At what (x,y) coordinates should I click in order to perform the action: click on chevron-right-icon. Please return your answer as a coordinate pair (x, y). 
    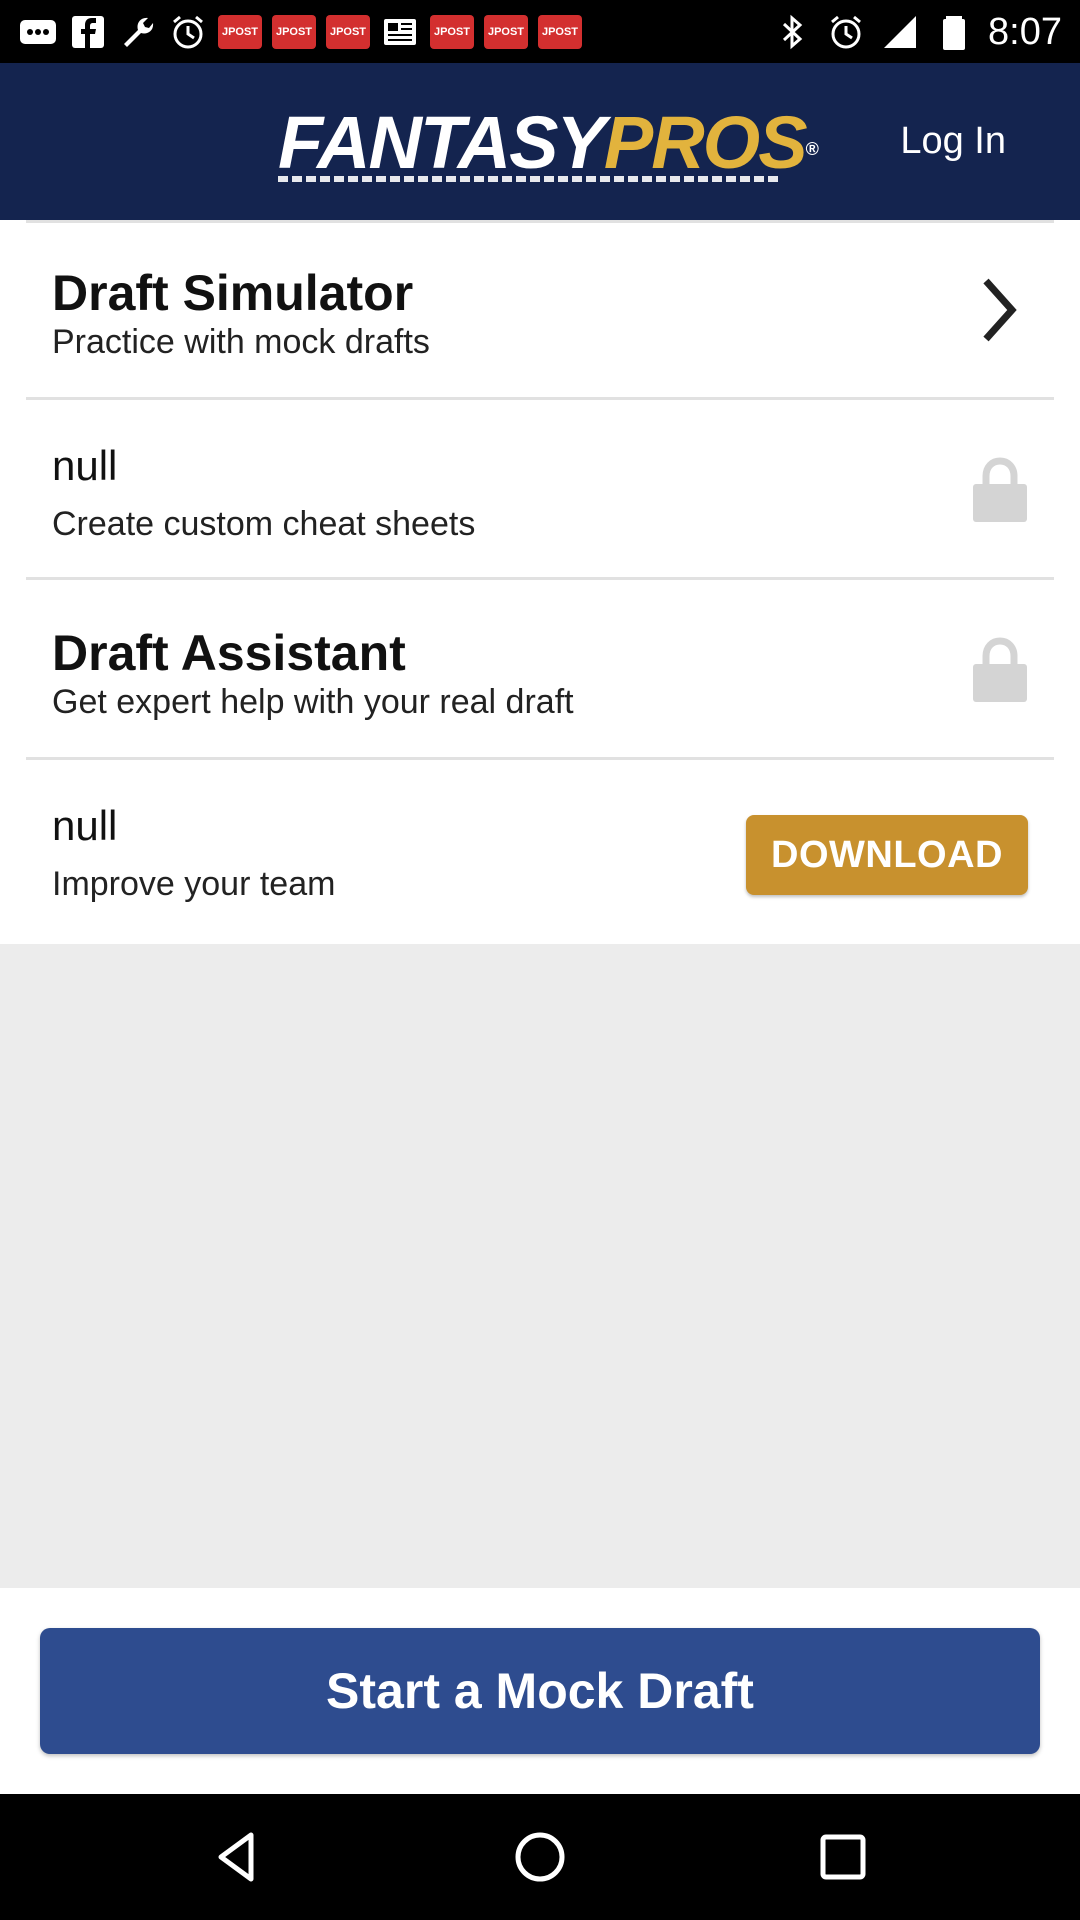
    Looking at the image, I should click on (999, 310).